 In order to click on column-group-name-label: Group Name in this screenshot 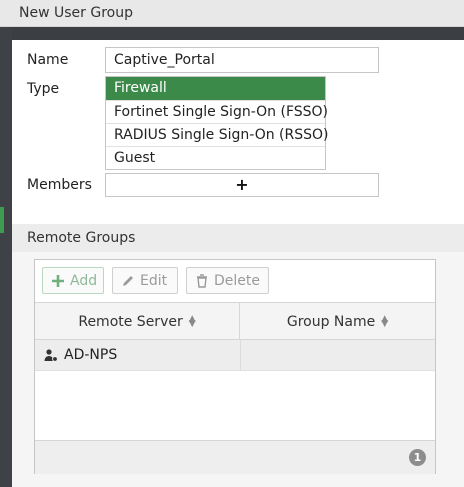, I will do `click(331, 321)`.